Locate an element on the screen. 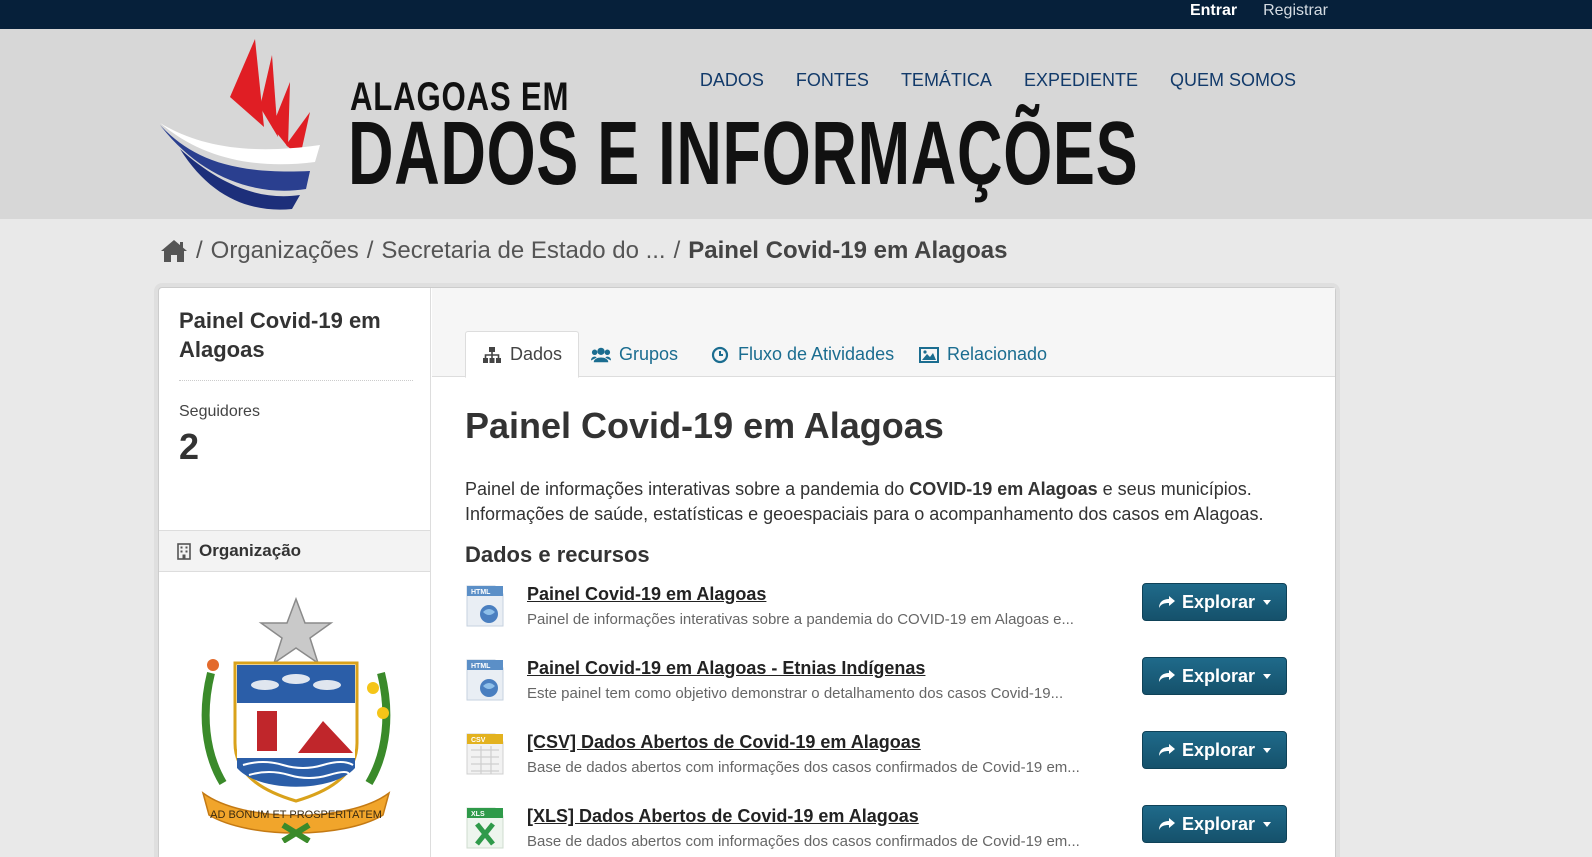 The width and height of the screenshot is (1592, 857). followers-count: 2 is located at coordinates (189, 446).